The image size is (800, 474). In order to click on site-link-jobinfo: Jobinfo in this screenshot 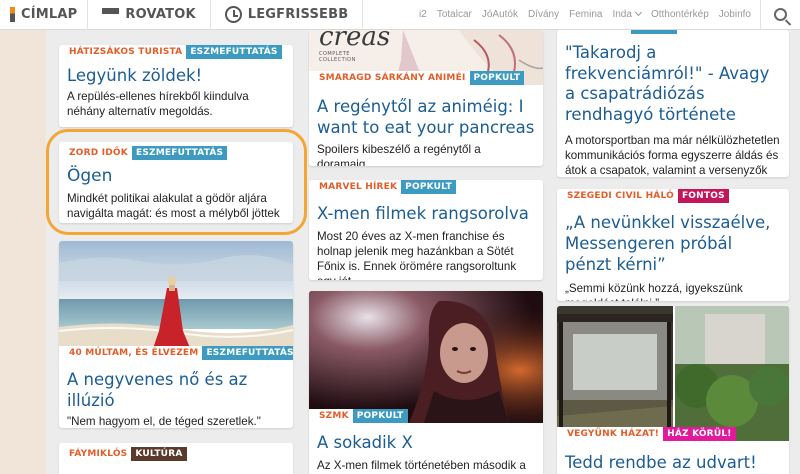, I will do `click(735, 14)`.